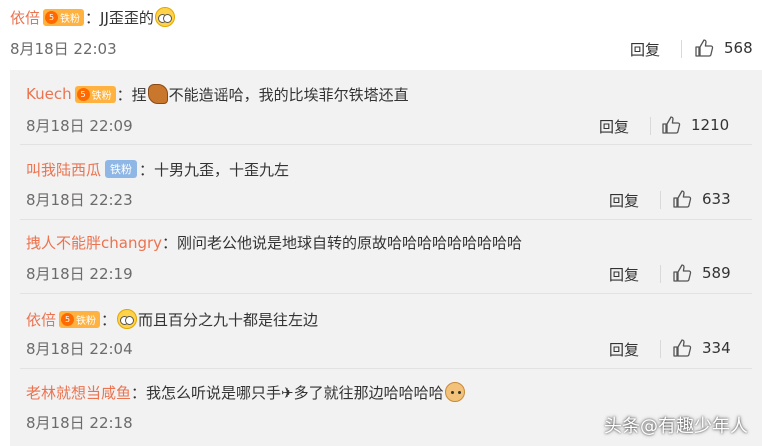 Image resolution: width=762 pixels, height=446 pixels. Describe the element at coordinates (716, 348) in the screenshot. I see `like-count: 334` at that location.